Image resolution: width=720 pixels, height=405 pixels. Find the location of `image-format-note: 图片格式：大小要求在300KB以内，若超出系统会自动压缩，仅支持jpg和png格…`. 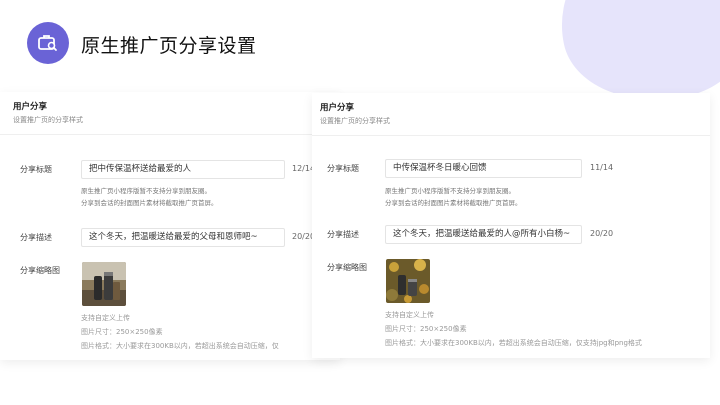

image-format-note: 图片格式：大小要求在300KB以内，若超出系统会自动压缩，仅支持jpg和png格… is located at coordinates (513, 343).